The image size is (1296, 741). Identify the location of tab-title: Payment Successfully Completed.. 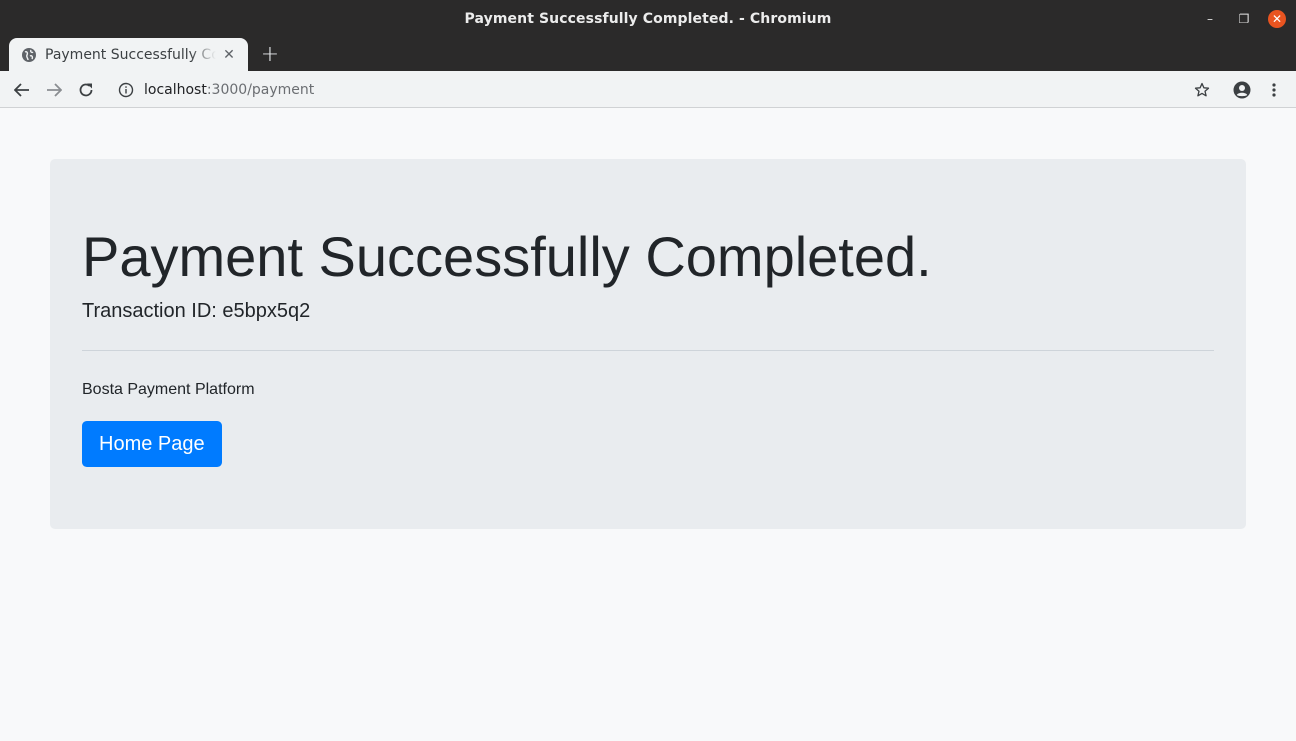
(130, 54).